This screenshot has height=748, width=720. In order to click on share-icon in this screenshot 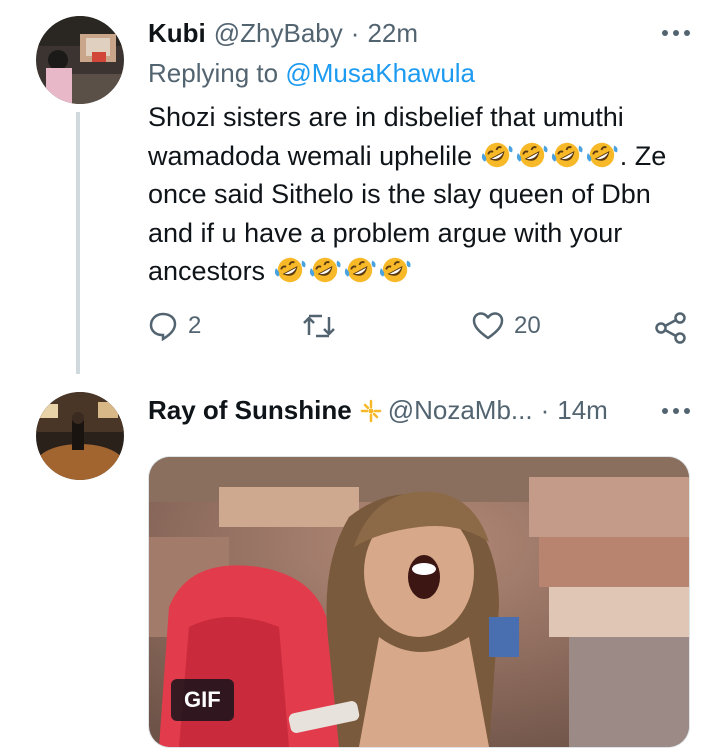, I will do `click(670, 328)`.